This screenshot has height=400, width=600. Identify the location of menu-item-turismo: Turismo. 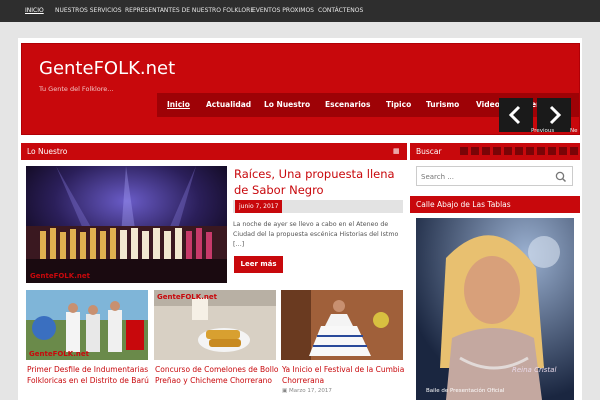
(442, 105).